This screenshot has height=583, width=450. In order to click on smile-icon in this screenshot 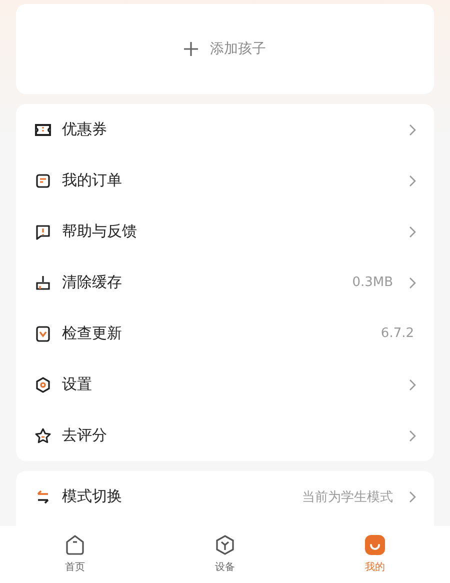, I will do `click(375, 545)`.